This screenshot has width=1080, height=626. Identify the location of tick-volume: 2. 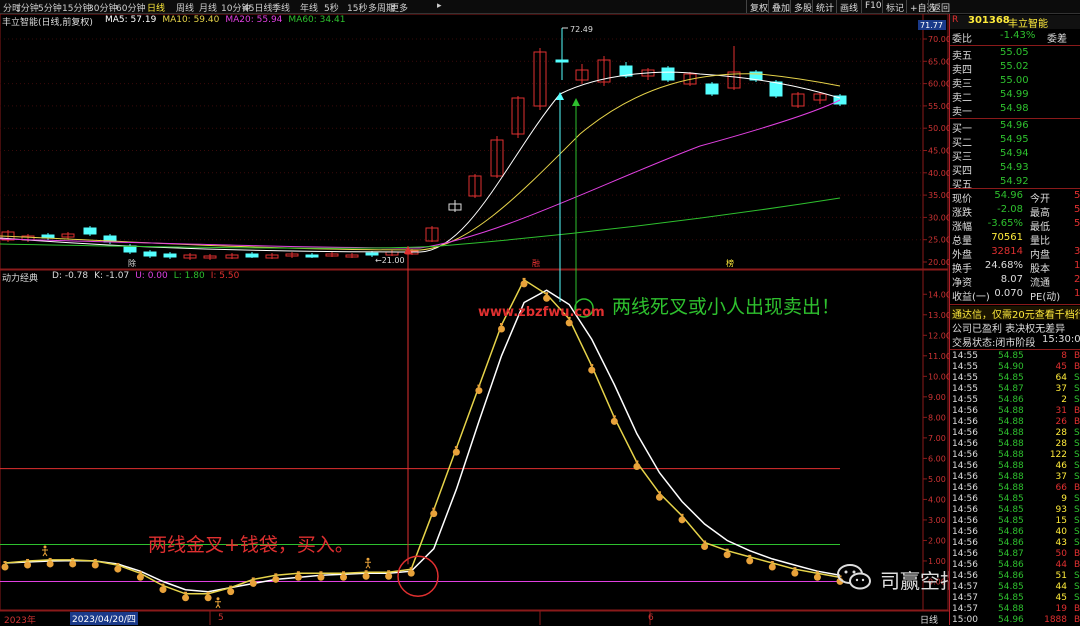
(1064, 400).